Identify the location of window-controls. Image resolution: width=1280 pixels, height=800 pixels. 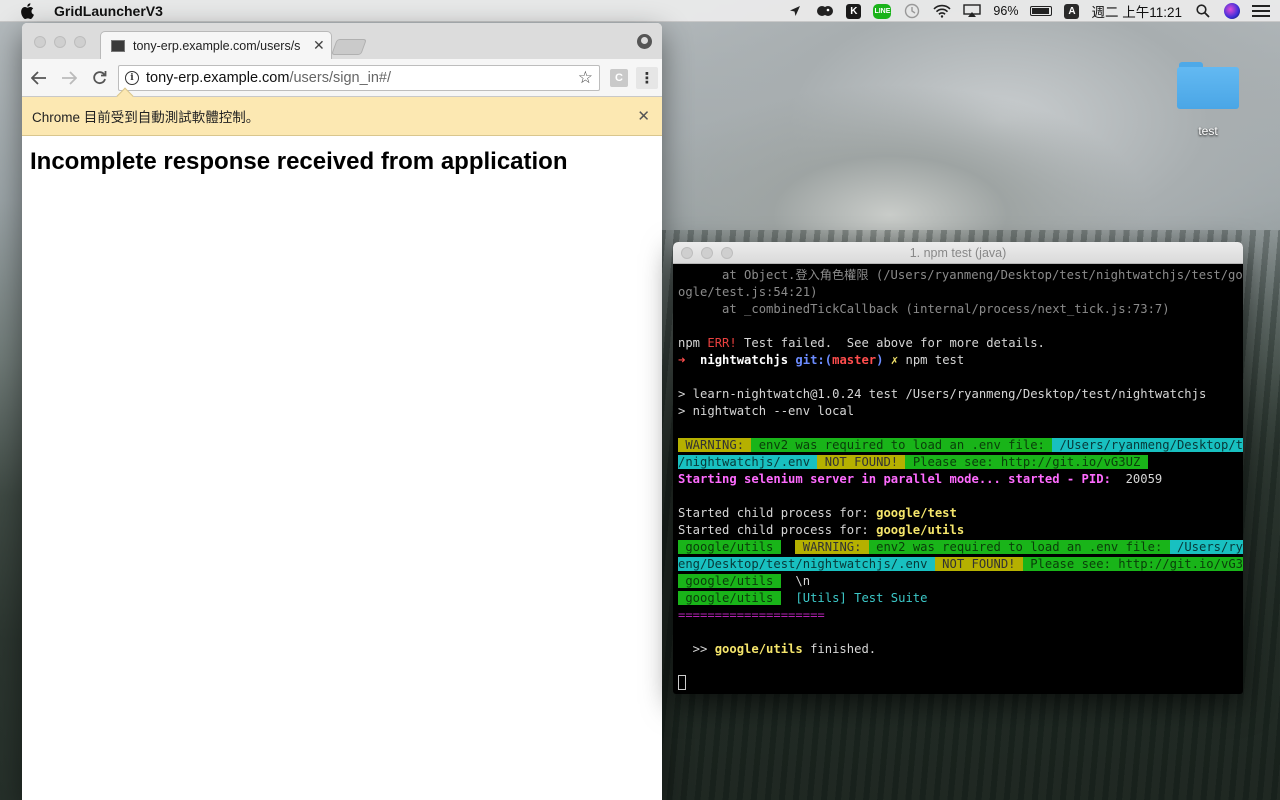
(60, 42).